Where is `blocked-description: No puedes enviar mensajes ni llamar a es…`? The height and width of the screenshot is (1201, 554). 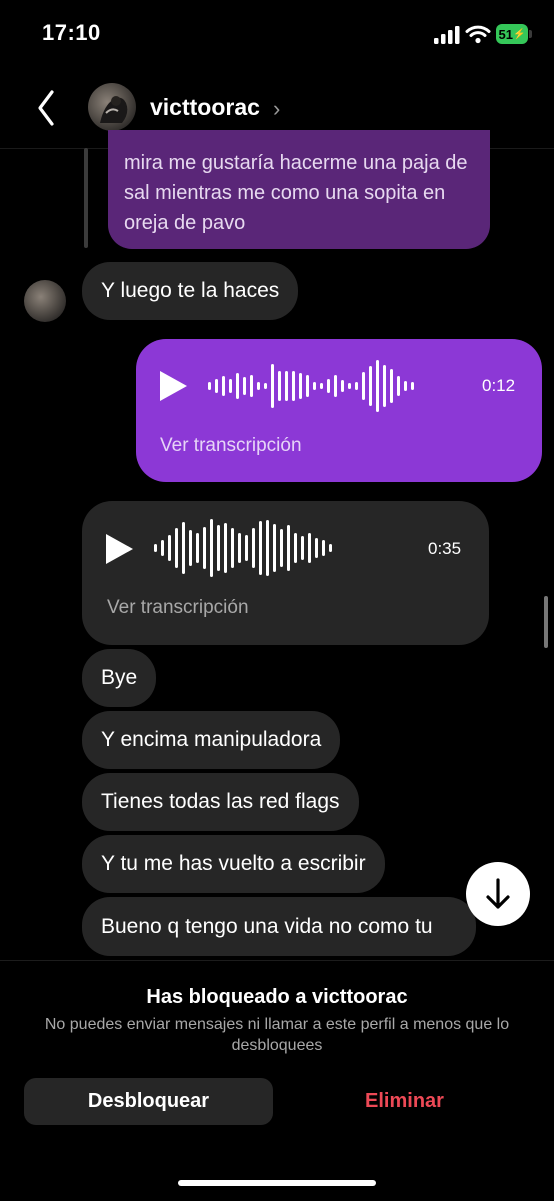 blocked-description: No puedes enviar mensajes ni llamar a es… is located at coordinates (277, 1035).